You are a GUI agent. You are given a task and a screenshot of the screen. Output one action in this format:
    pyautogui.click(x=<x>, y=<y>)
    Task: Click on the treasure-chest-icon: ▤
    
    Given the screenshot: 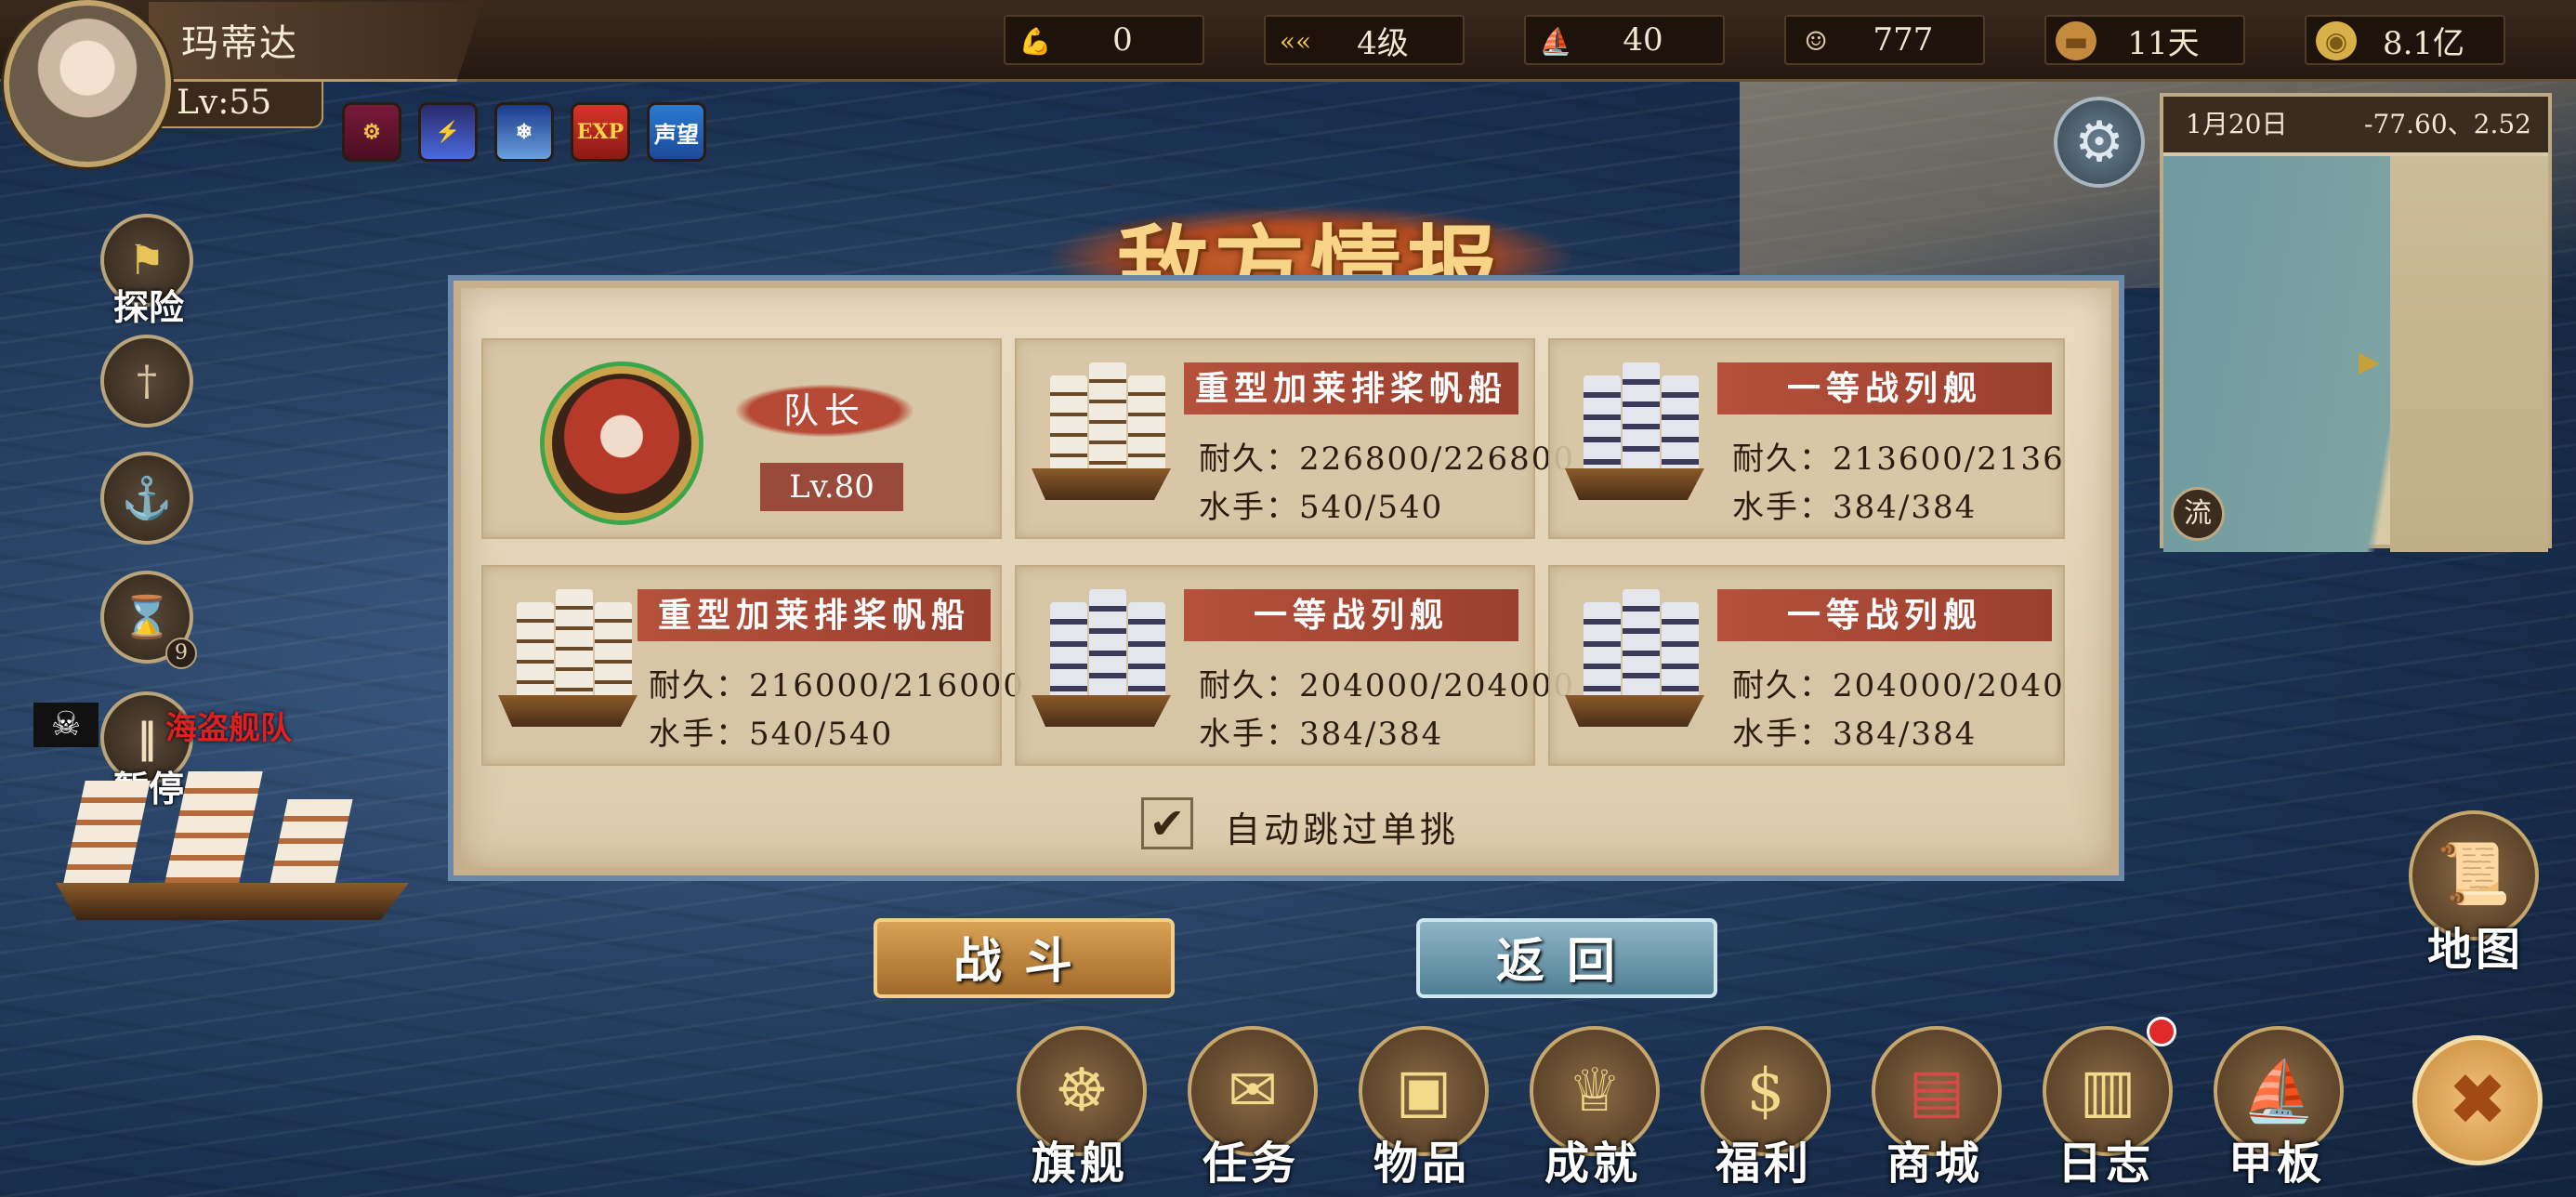 What is the action you would take?
    pyautogui.click(x=1936, y=1091)
    